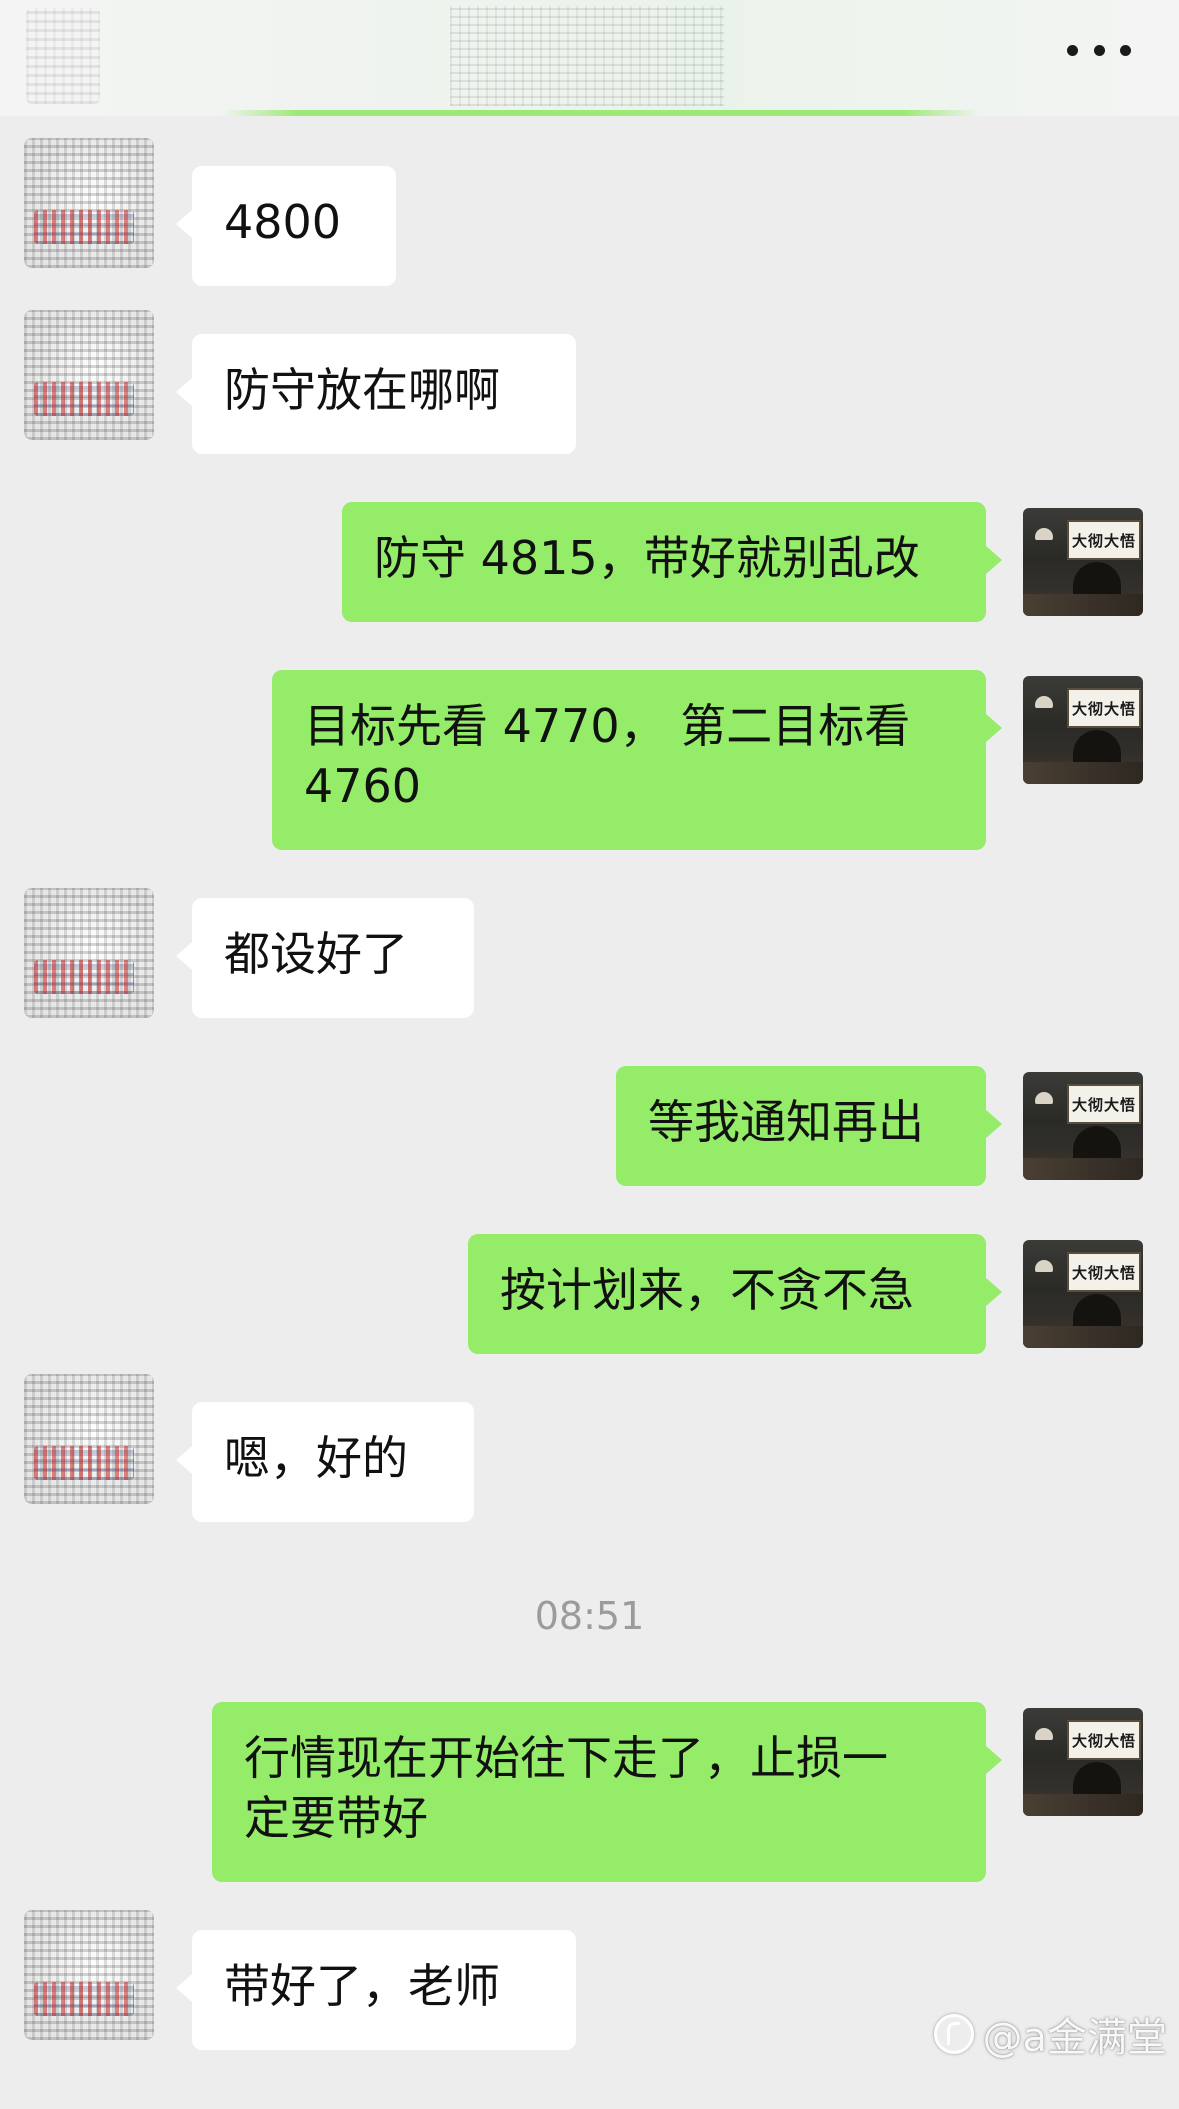 Image resolution: width=1179 pixels, height=2109 pixels. I want to click on message-bubble-outgoing: 目标先看 4770， 第二目标看 4760, so click(637, 760).